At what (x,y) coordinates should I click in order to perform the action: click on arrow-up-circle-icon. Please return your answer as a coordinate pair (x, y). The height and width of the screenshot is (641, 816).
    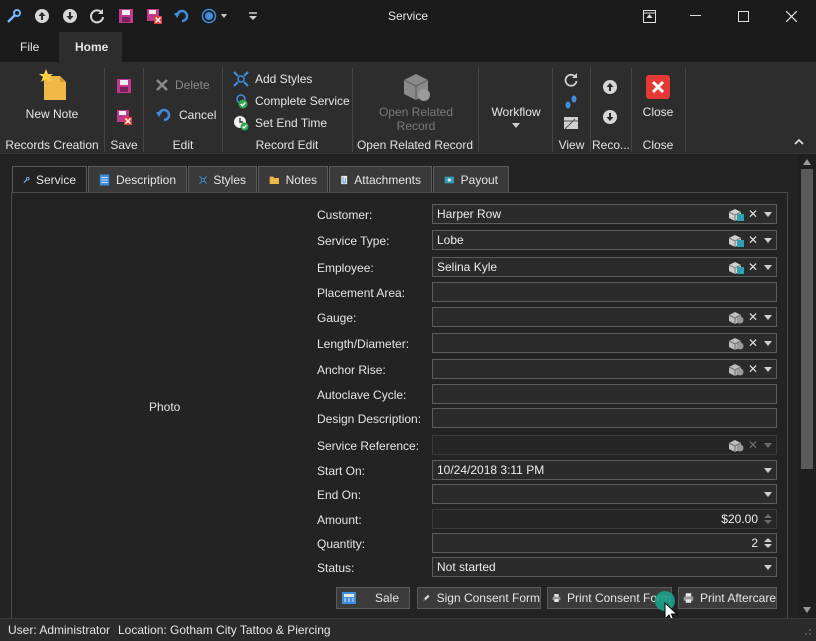
    Looking at the image, I should click on (42, 16).